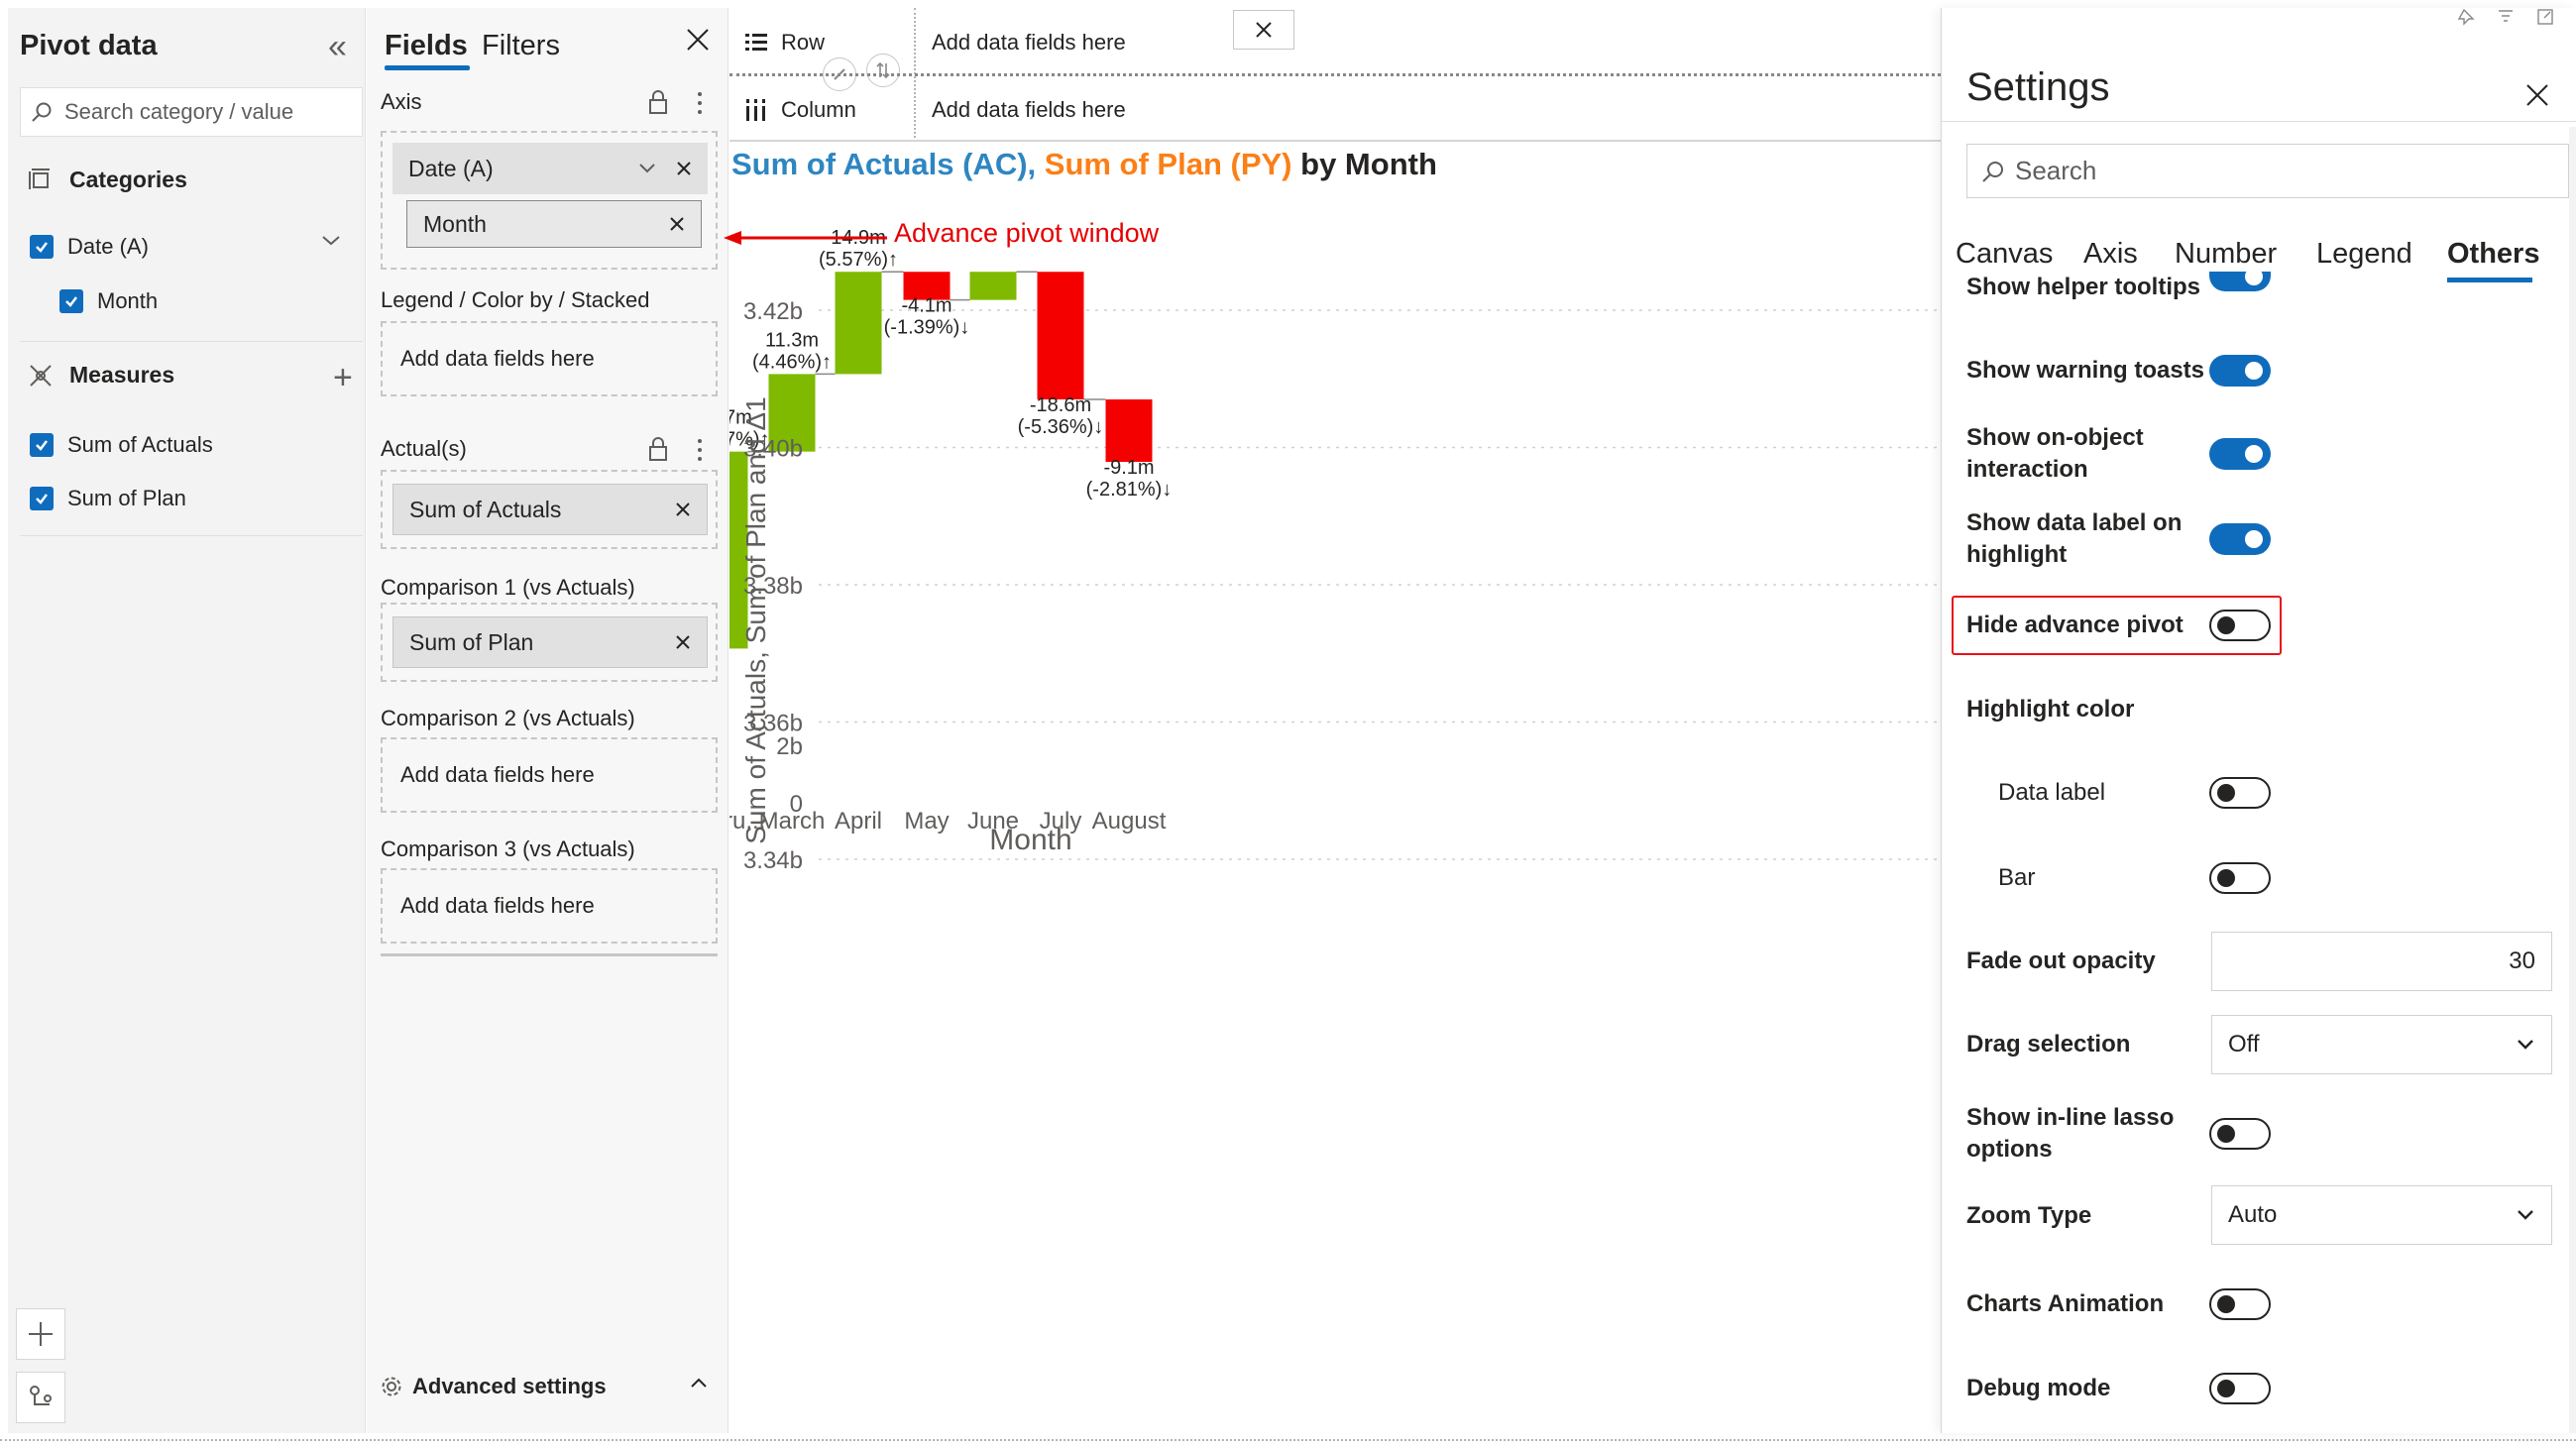  I want to click on swap-icon, so click(883, 70).